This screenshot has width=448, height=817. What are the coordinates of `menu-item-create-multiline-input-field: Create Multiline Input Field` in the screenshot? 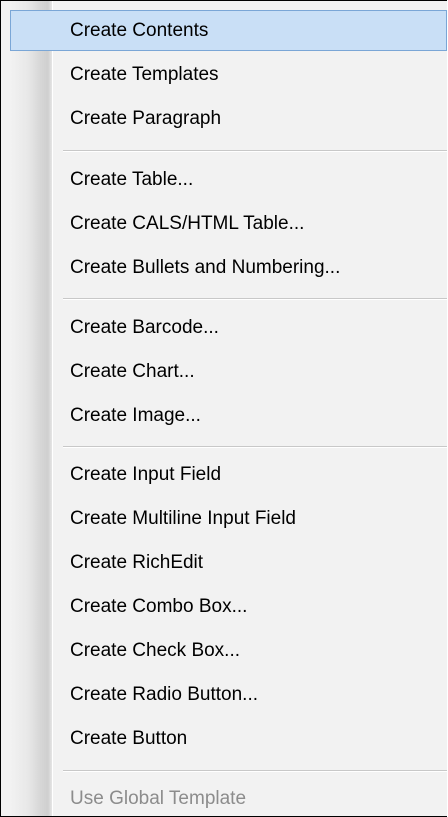 It's located at (228, 518).